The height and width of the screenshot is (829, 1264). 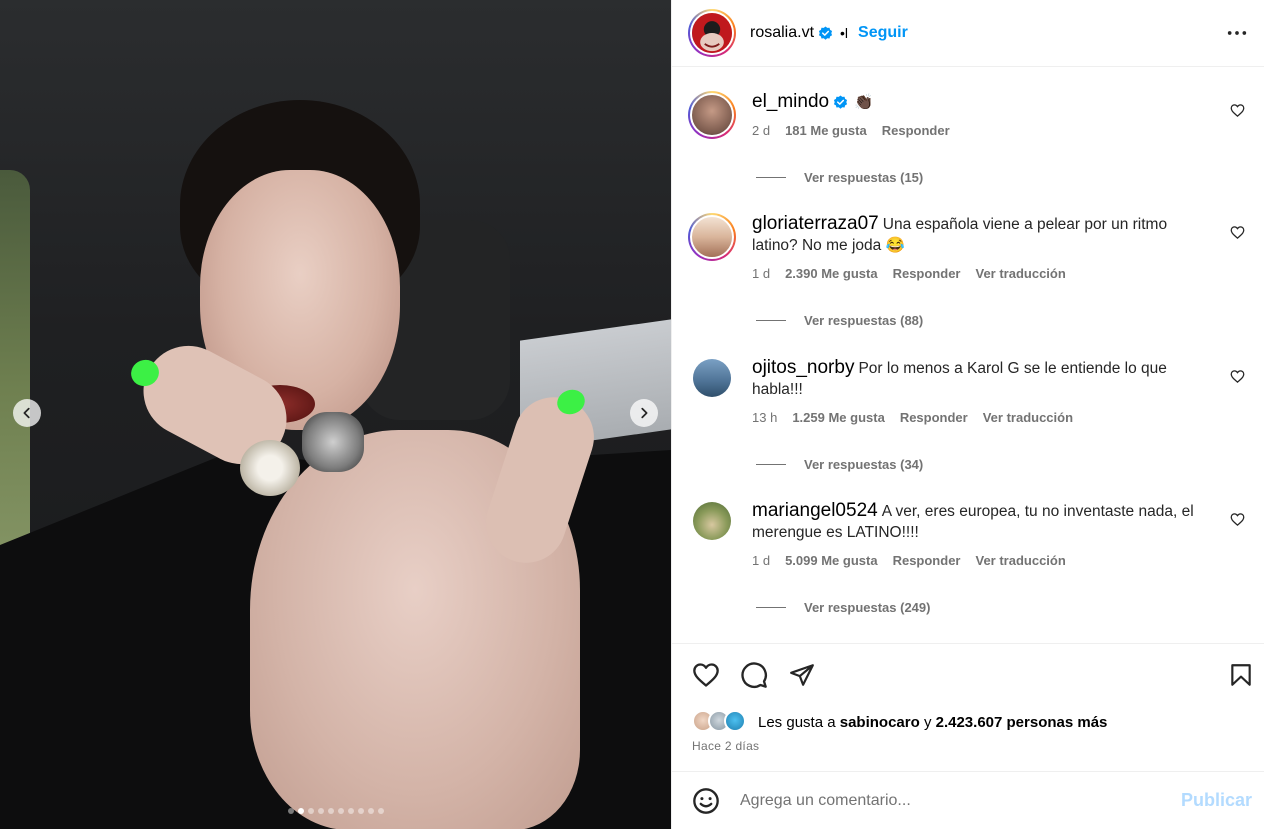 What do you see at coordinates (803, 367) in the screenshot?
I see `comment-username: ojitos_norby` at bounding box center [803, 367].